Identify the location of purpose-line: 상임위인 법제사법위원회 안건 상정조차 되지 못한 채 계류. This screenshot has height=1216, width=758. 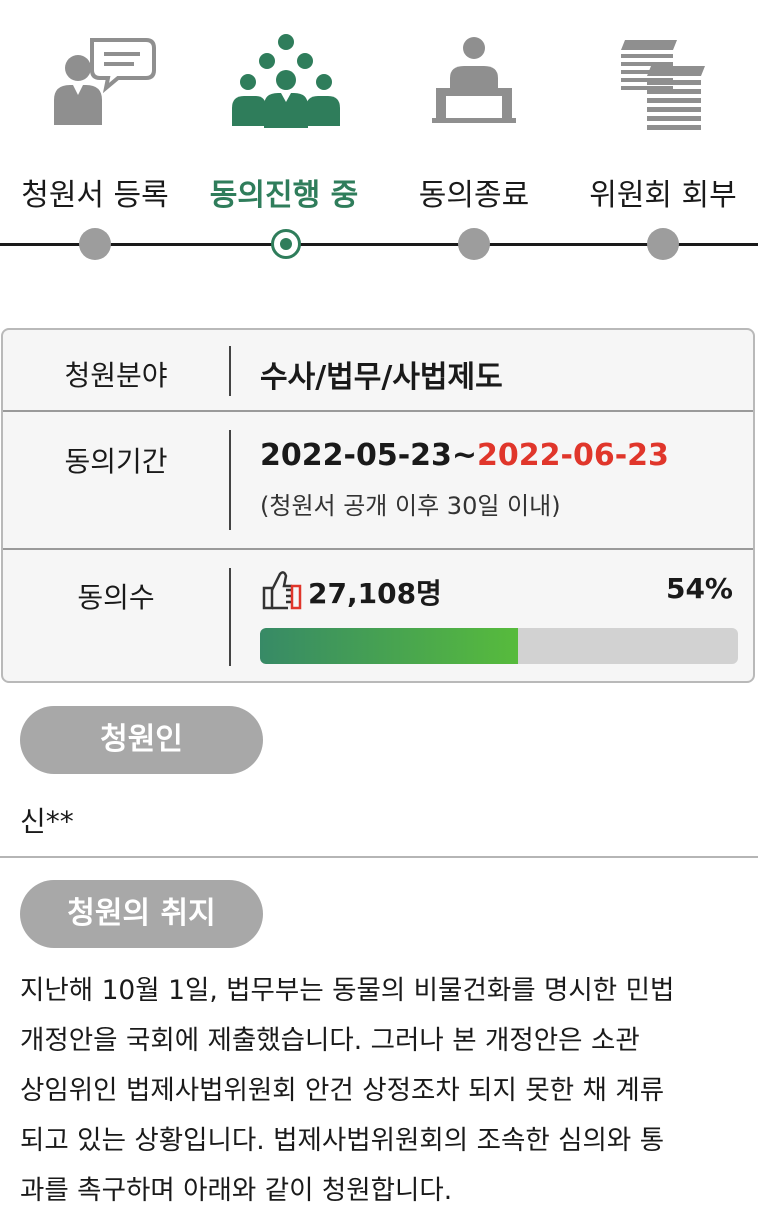
(342, 1090).